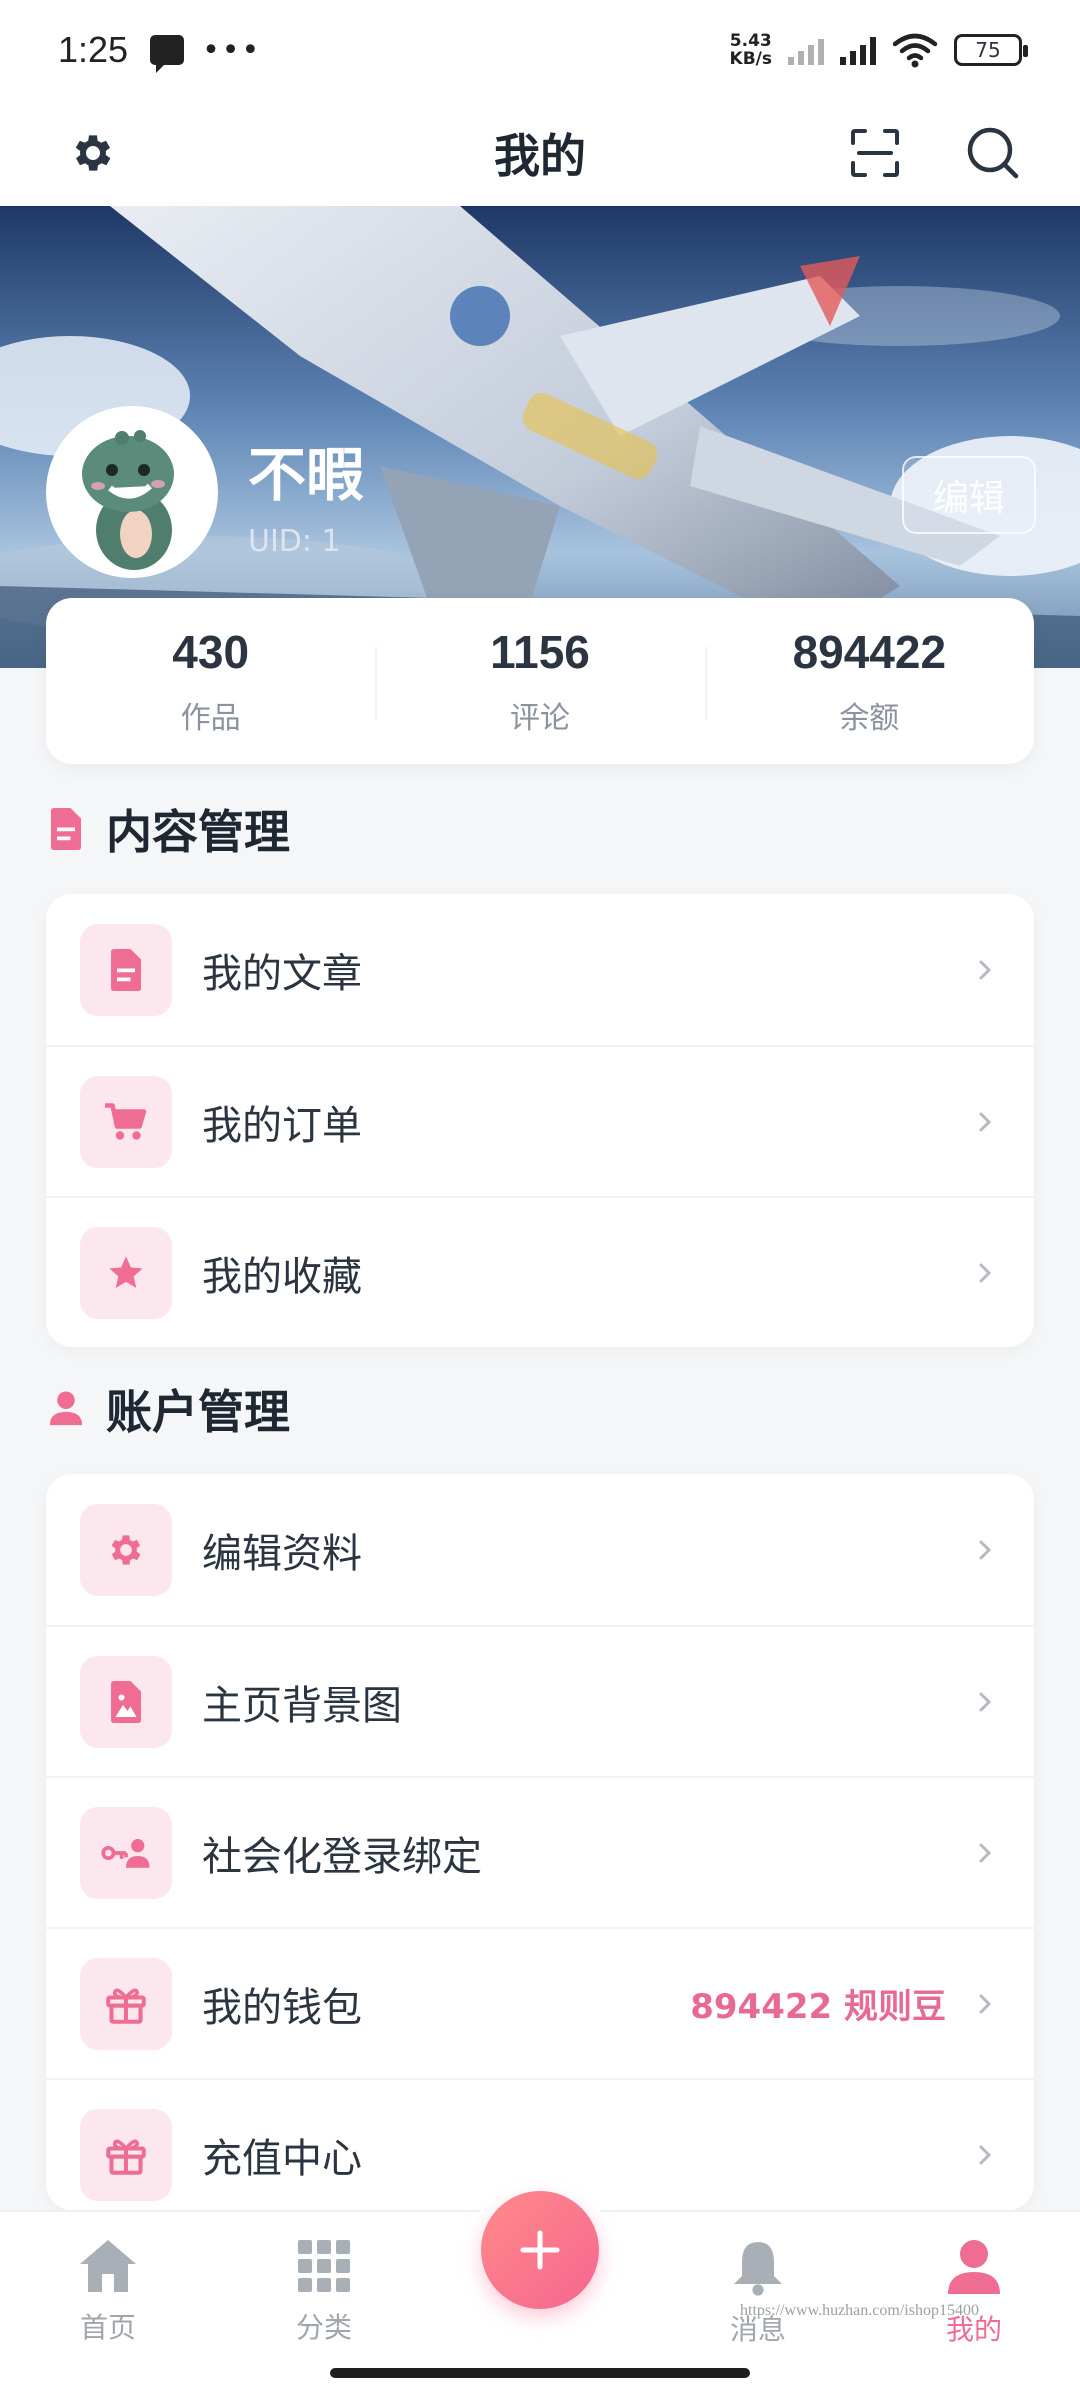 This screenshot has height=2400, width=1080. I want to click on avatar-dinosaur-image, so click(132, 492).